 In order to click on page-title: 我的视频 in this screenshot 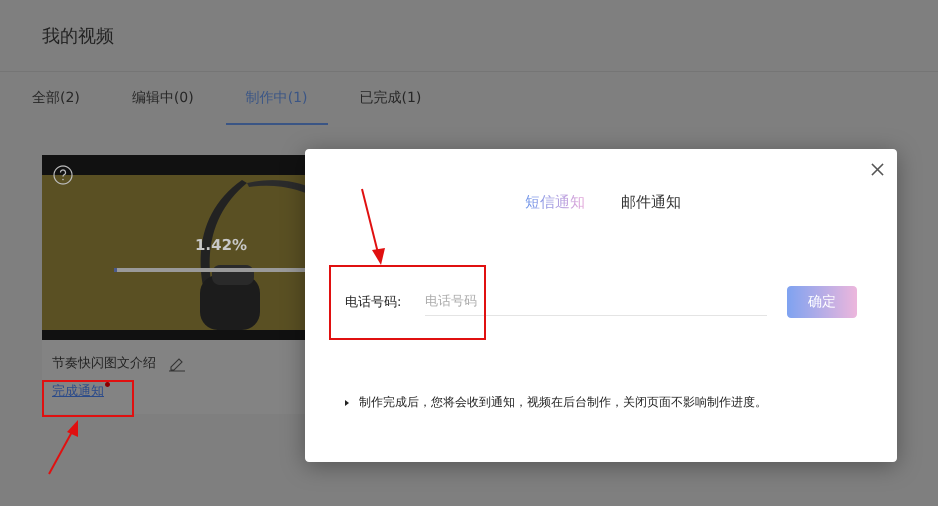, I will do `click(78, 36)`.